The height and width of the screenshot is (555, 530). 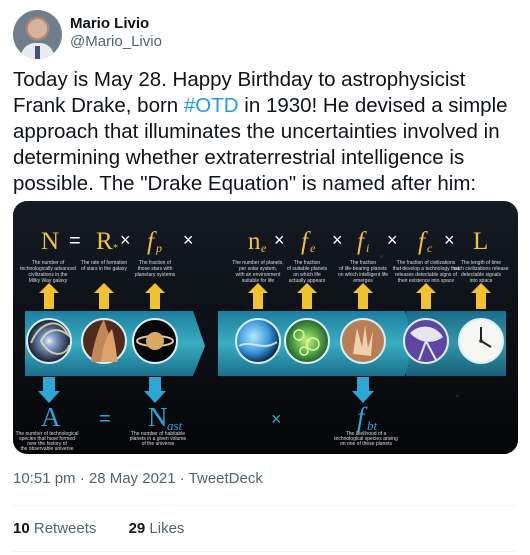 What do you see at coordinates (158, 417) in the screenshot?
I see `bottom-N: N` at bounding box center [158, 417].